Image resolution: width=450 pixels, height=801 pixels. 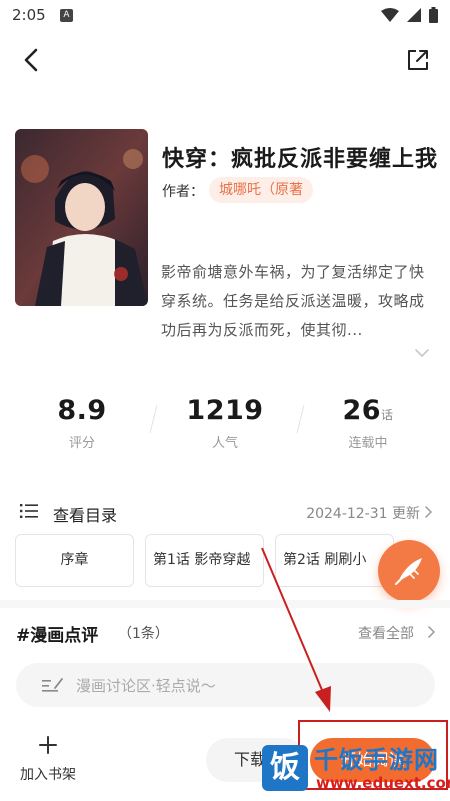 What do you see at coordinates (32, 60) in the screenshot?
I see `back-arrow-icon` at bounding box center [32, 60].